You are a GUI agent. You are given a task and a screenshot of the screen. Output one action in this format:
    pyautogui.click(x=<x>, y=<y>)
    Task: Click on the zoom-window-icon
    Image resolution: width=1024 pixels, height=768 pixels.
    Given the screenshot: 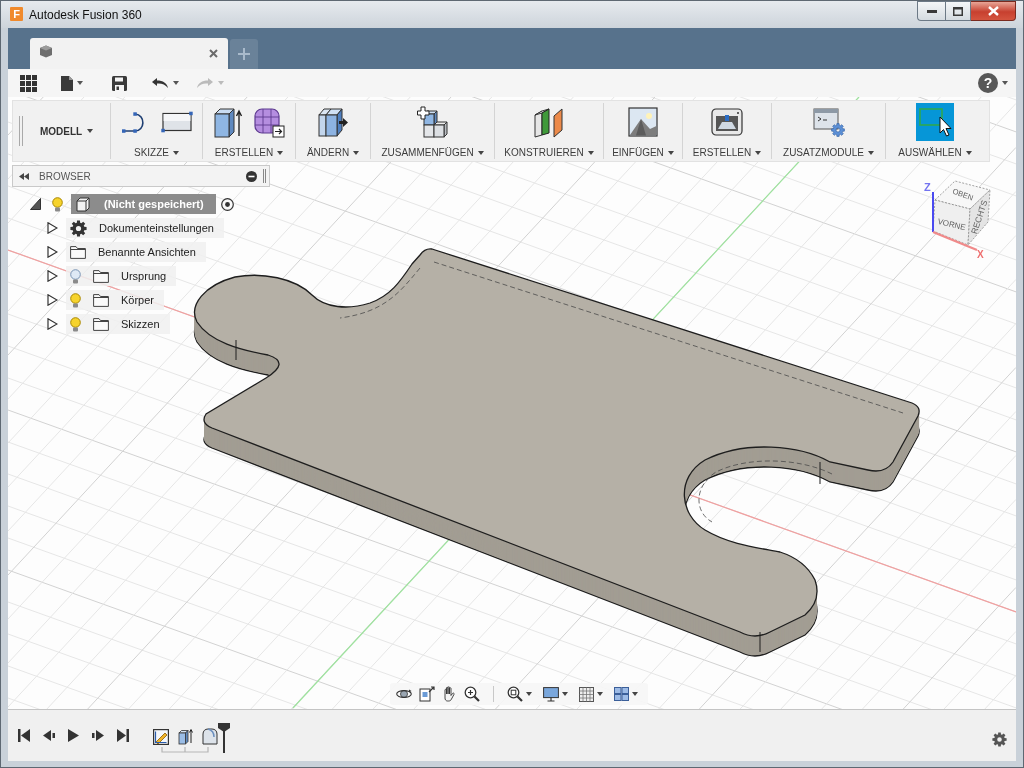 What is the action you would take?
    pyautogui.click(x=515, y=694)
    